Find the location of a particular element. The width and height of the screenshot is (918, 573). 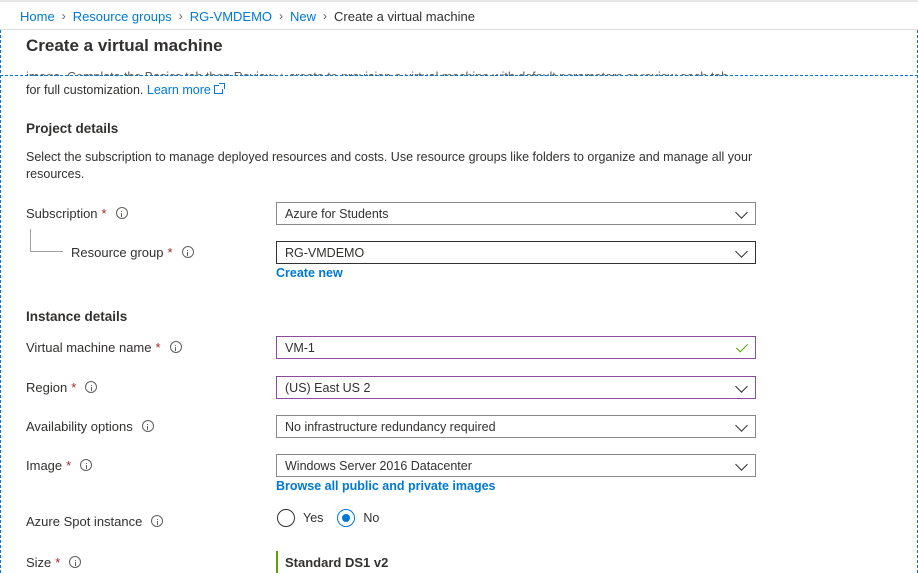

vm-name-label-text: Virtual machine name is located at coordinates (89, 347).